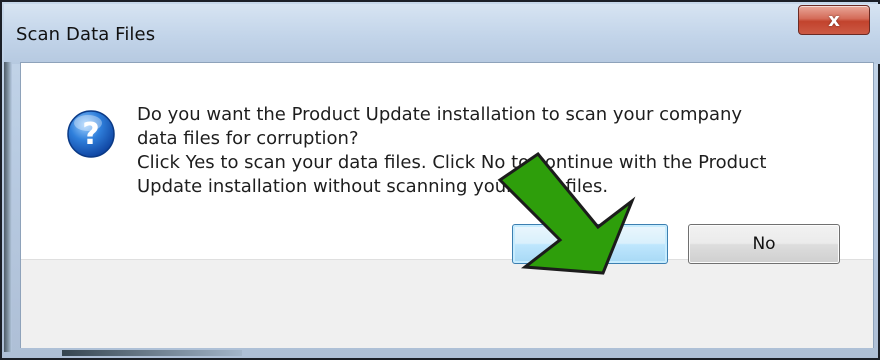 The image size is (880, 360). I want to click on no-button: No, so click(764, 244).